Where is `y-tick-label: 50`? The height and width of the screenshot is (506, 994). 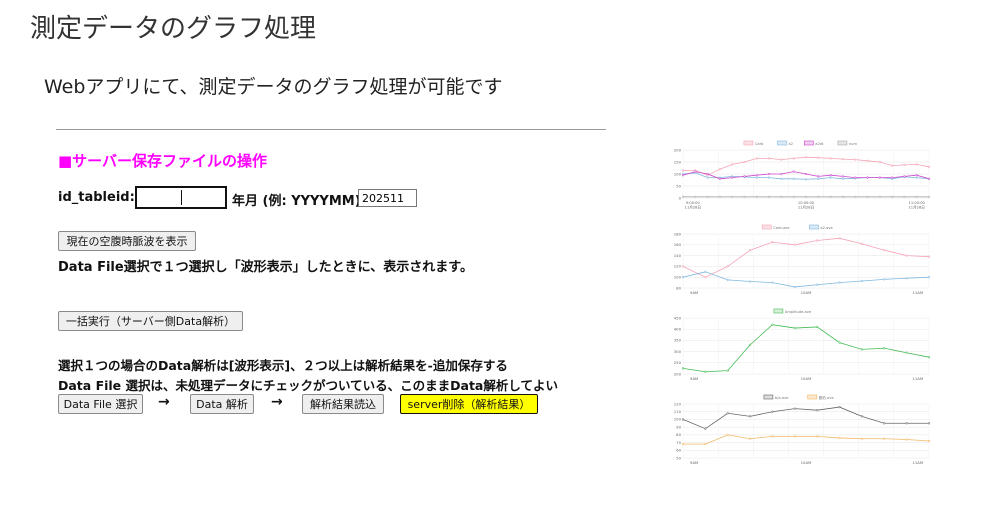 y-tick-label: 50 is located at coordinates (678, 185).